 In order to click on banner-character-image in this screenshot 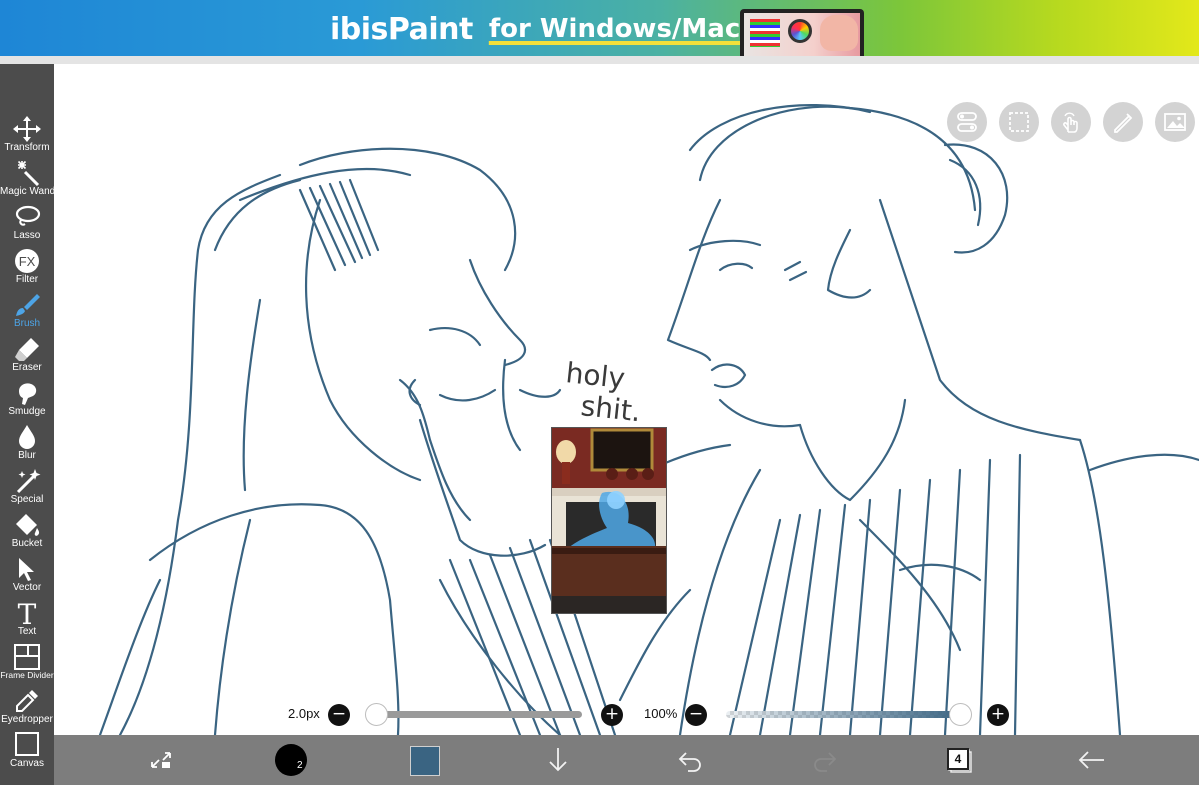, I will do `click(839, 33)`.